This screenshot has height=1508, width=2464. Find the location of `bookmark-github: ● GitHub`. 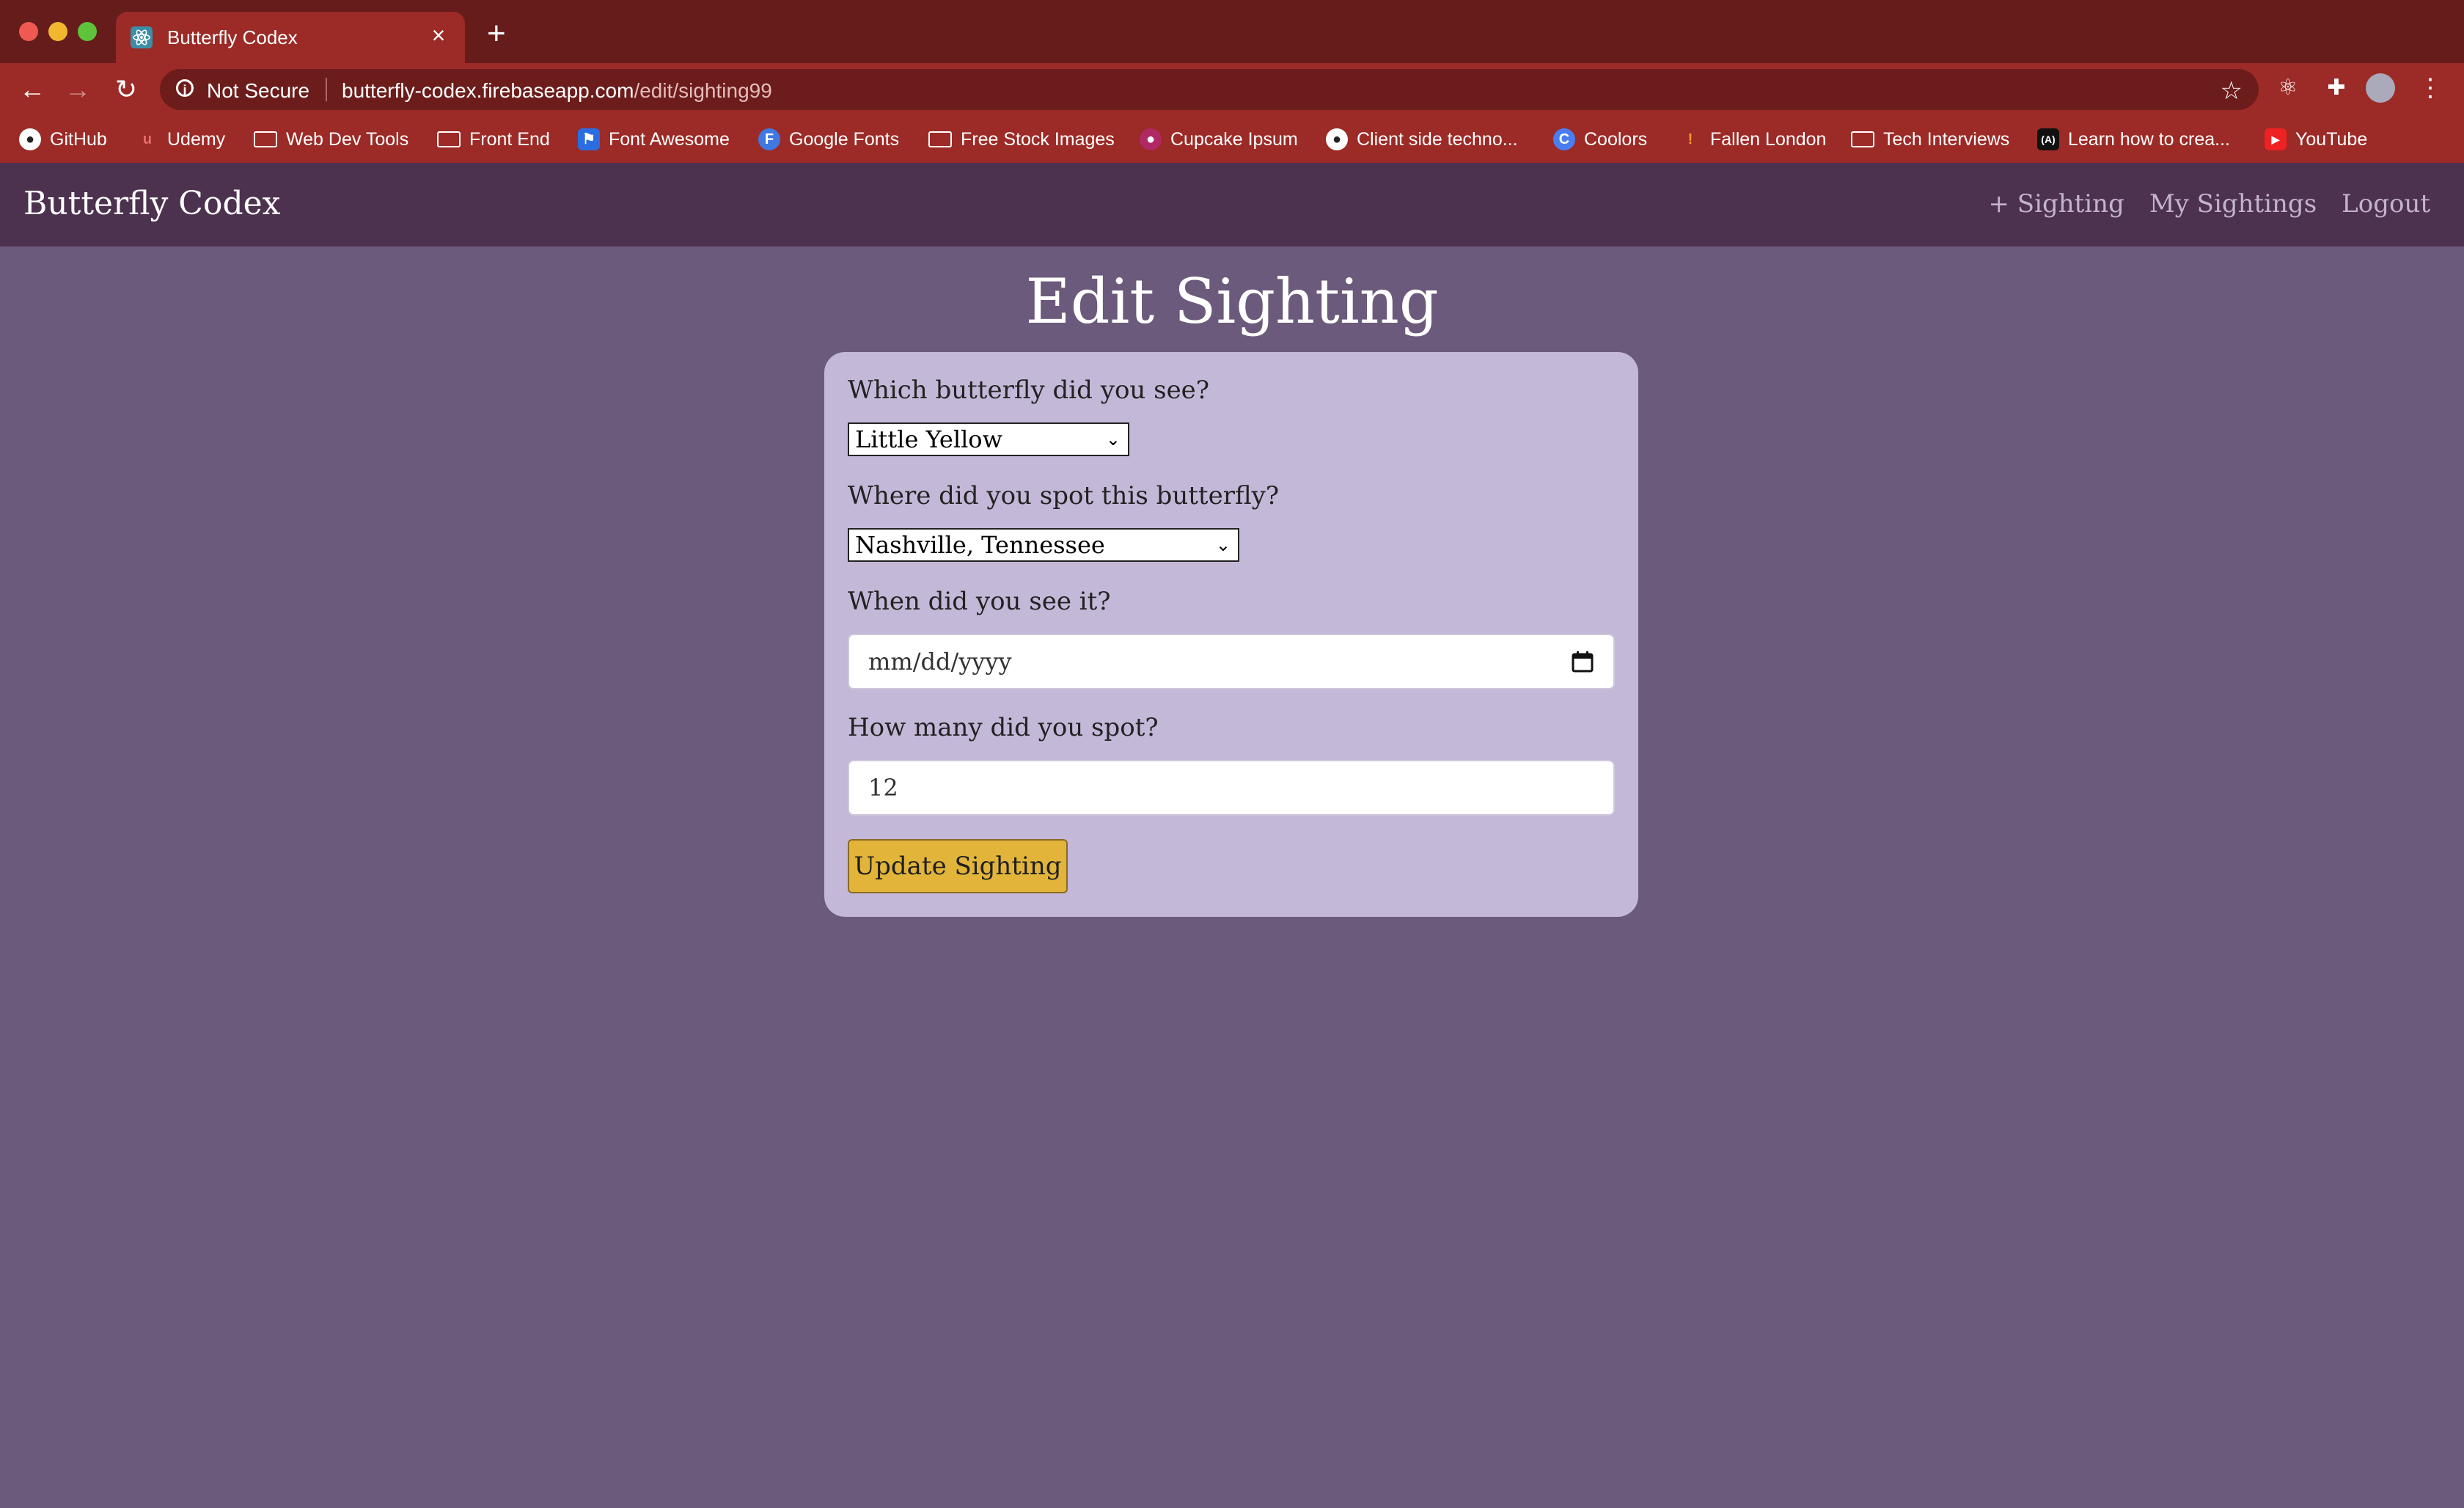

bookmark-github: ● GitHub is located at coordinates (63, 139).